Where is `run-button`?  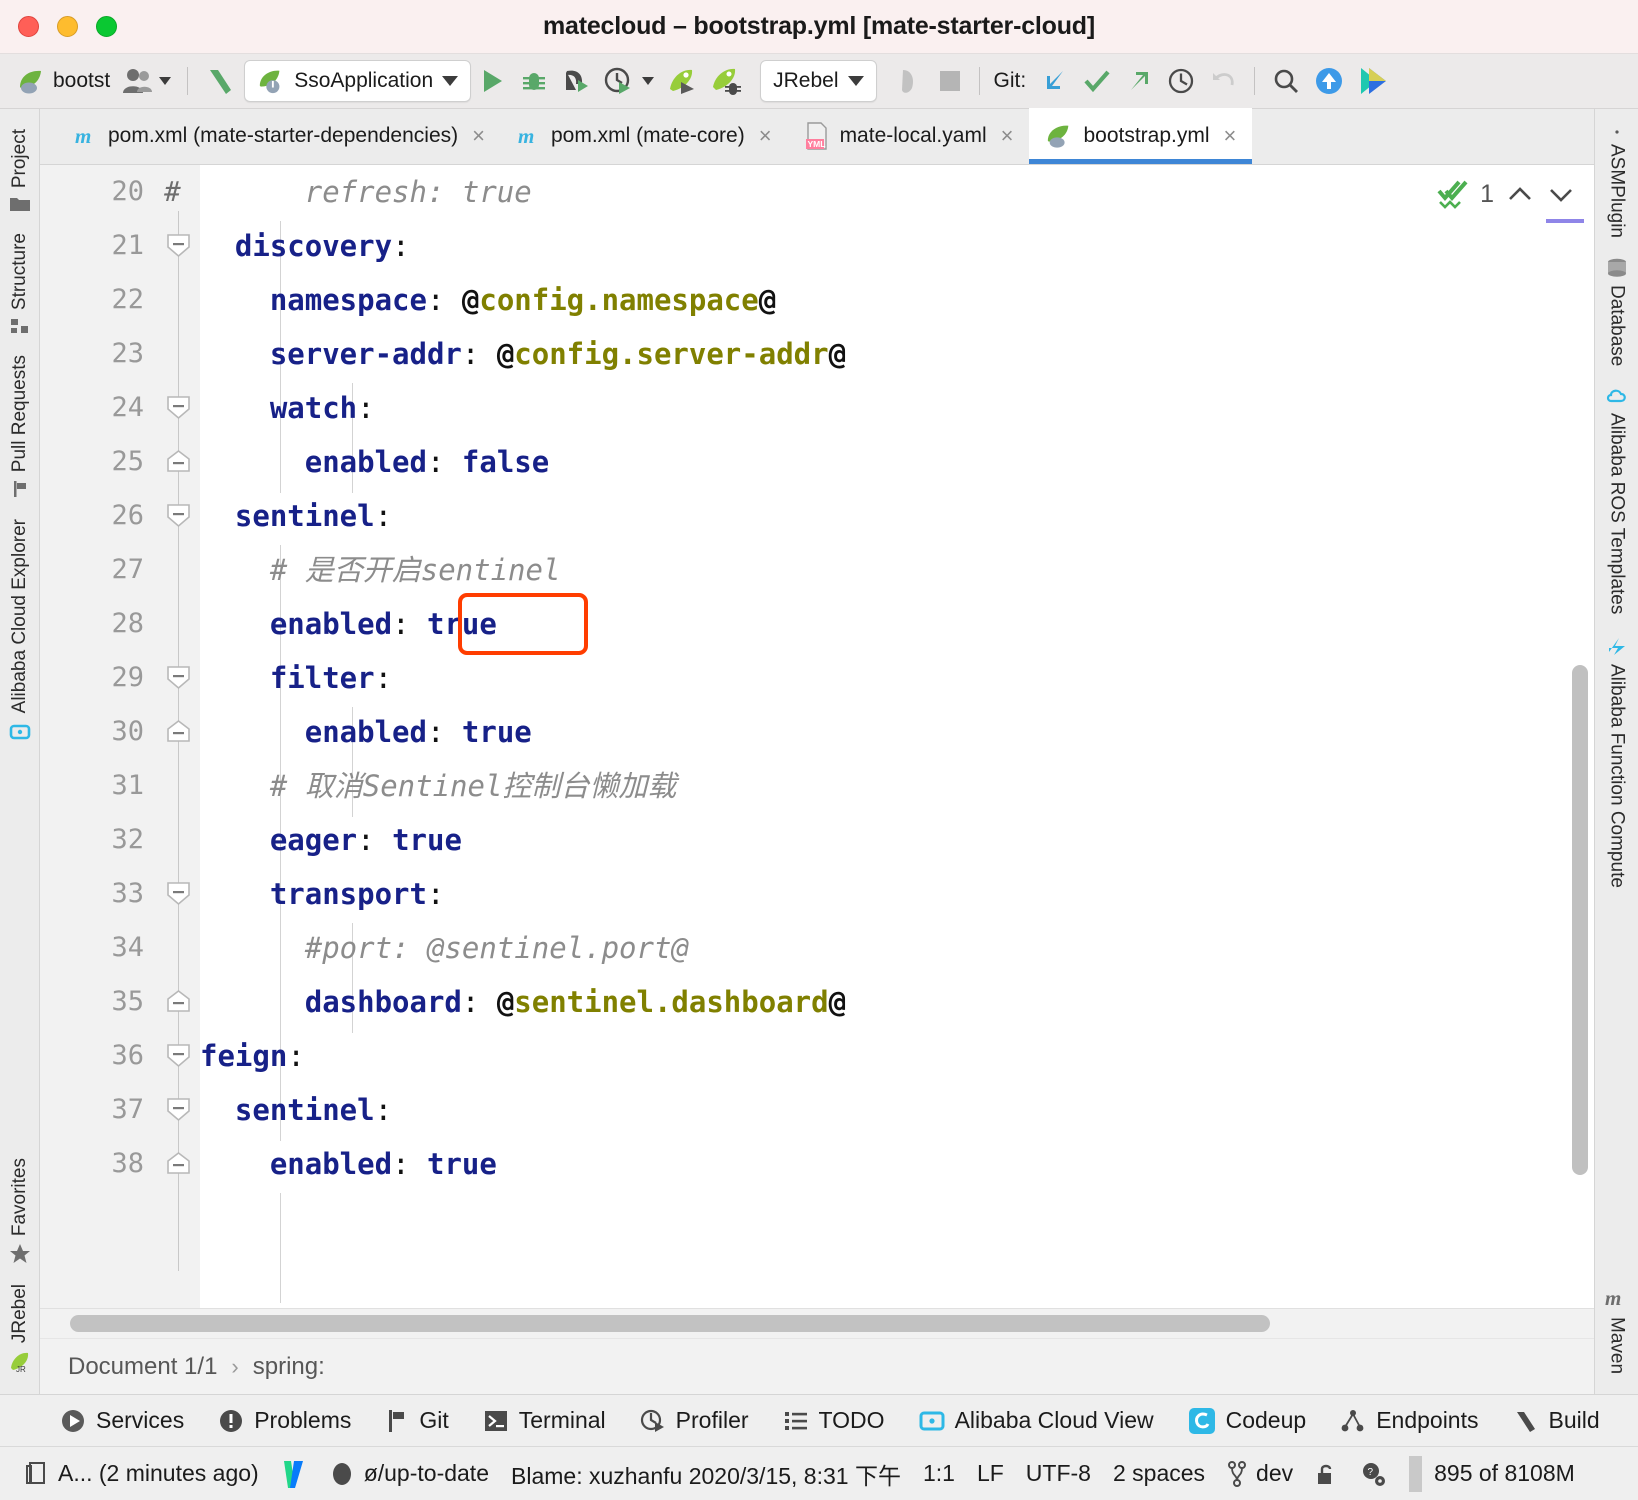
run-button is located at coordinates (492, 81).